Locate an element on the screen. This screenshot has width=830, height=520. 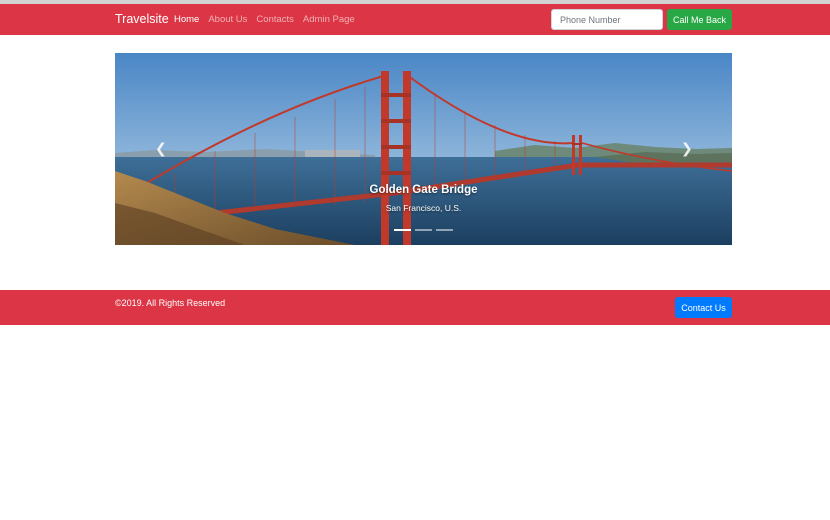
phone-number-input is located at coordinates (607, 19).